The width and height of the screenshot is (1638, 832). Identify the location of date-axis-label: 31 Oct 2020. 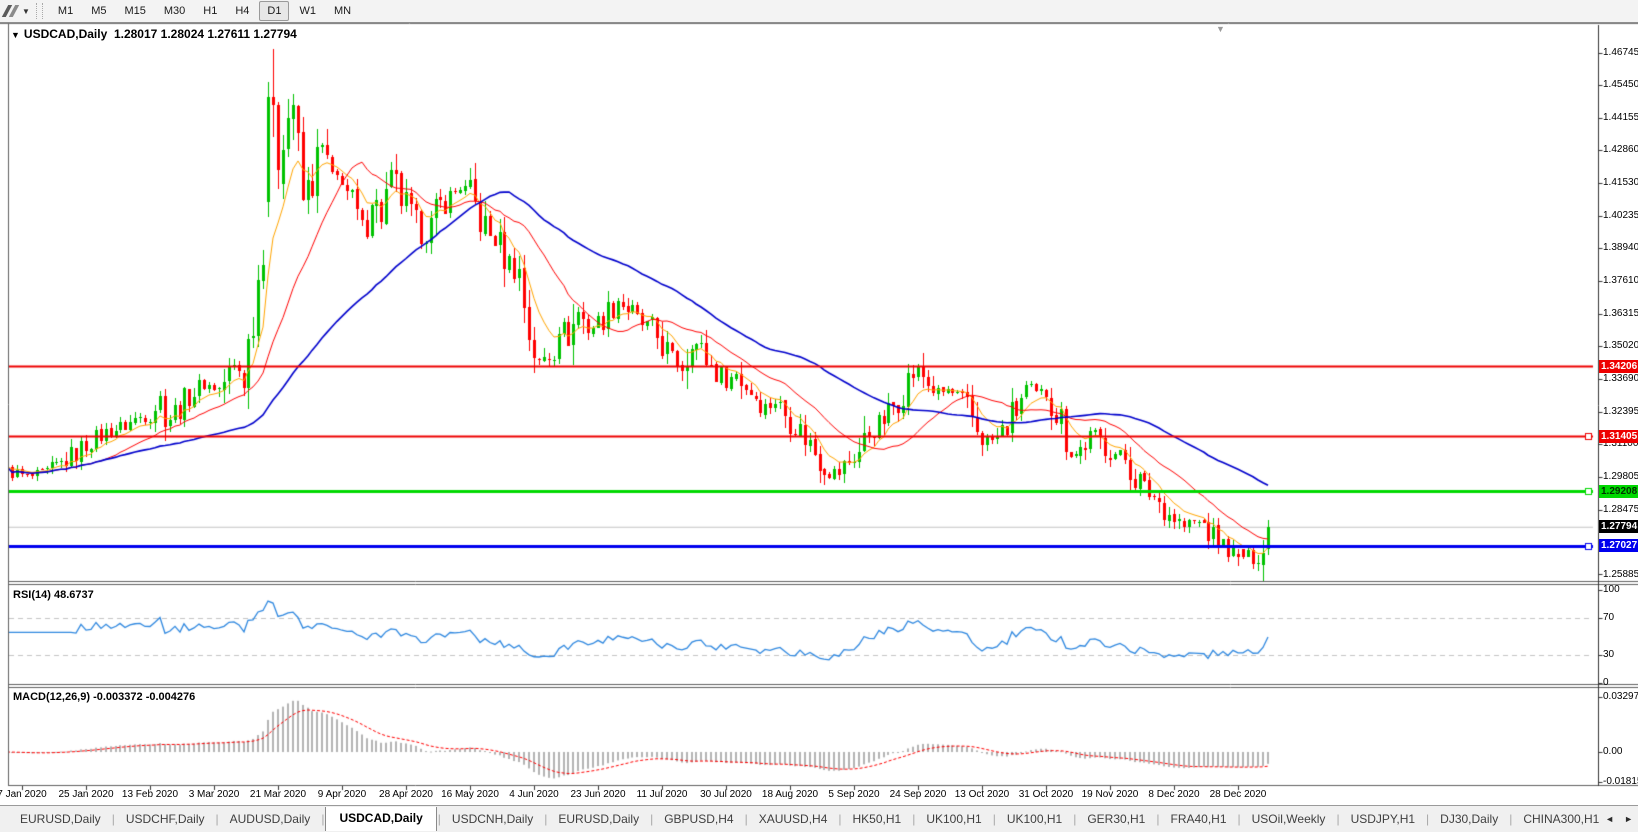
(1046, 794).